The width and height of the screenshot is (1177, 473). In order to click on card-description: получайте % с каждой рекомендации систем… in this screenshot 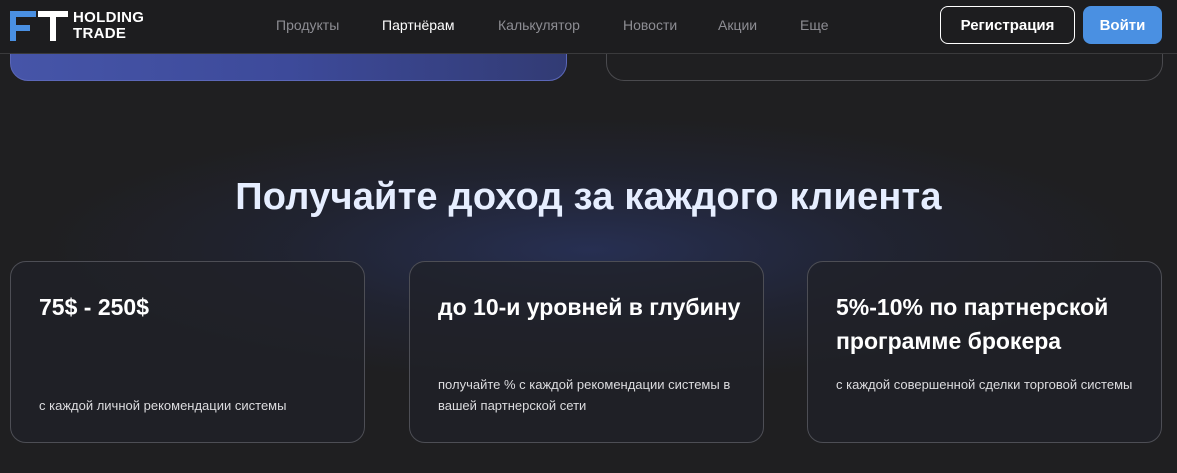, I will do `click(584, 395)`.